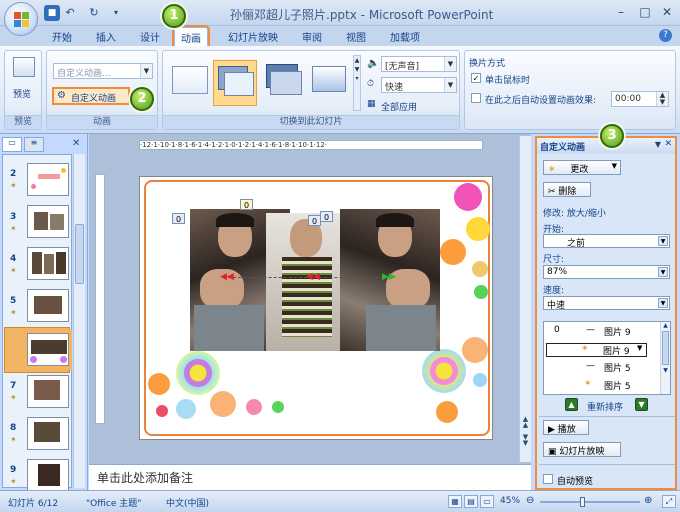 The width and height of the screenshot is (680, 512). What do you see at coordinates (191, 36) in the screenshot?
I see `tab-animations: 动画` at bounding box center [191, 36].